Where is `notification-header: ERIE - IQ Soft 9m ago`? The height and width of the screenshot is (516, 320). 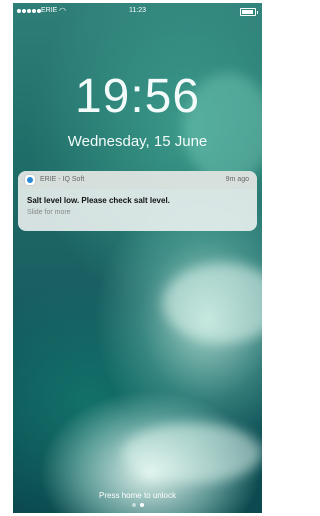
notification-header: ERIE - IQ Soft 9m ago is located at coordinates (137, 180).